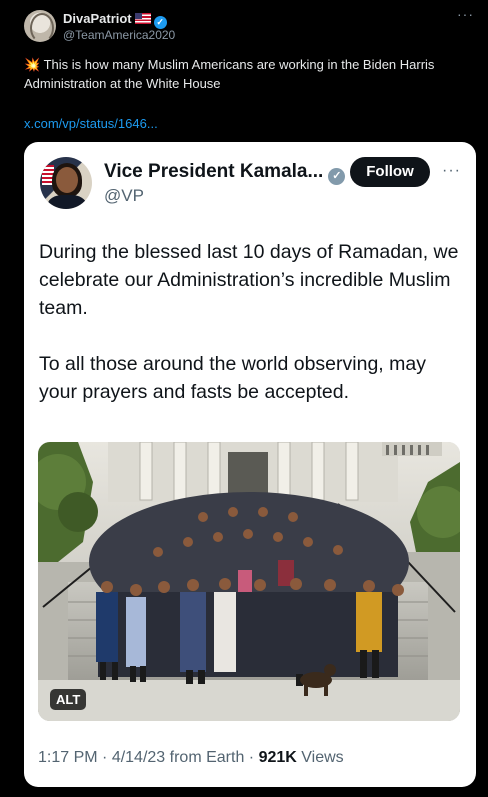 The height and width of the screenshot is (797, 488). What do you see at coordinates (138, 757) in the screenshot?
I see `tweet-date: 4/14/23` at bounding box center [138, 757].